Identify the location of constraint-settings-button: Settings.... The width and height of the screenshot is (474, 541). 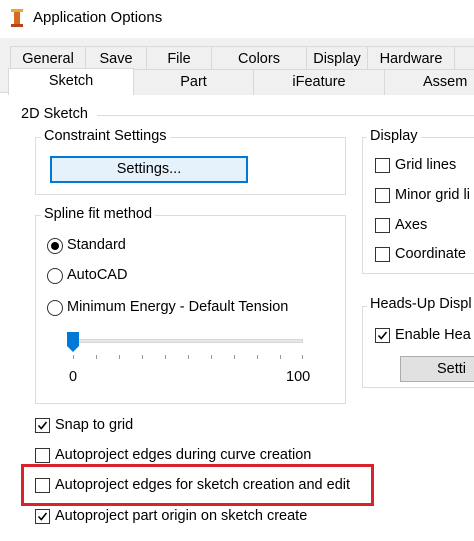
(149, 169).